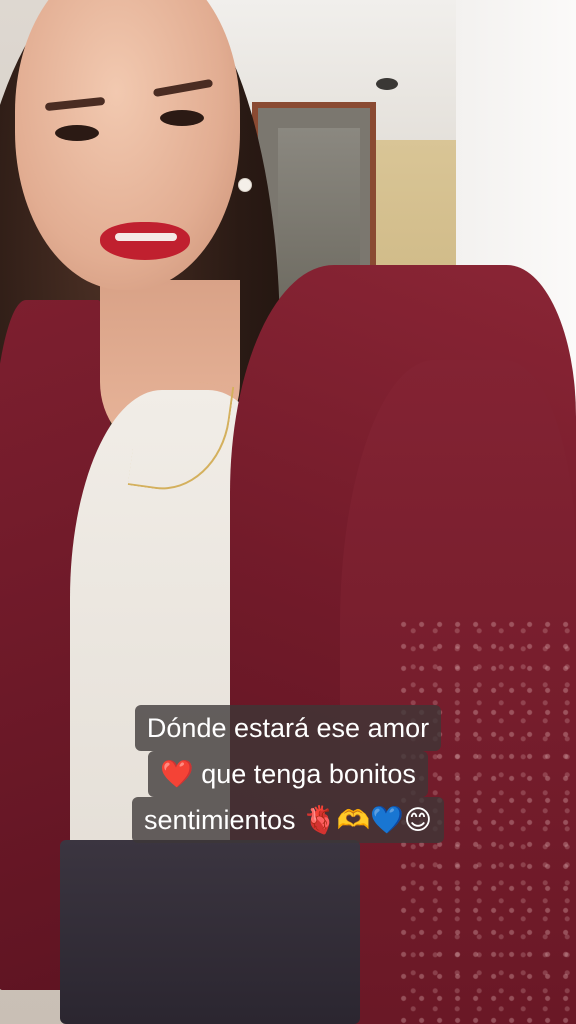  Describe the element at coordinates (183, 88) in the screenshot. I see `right-eyebrow` at that location.